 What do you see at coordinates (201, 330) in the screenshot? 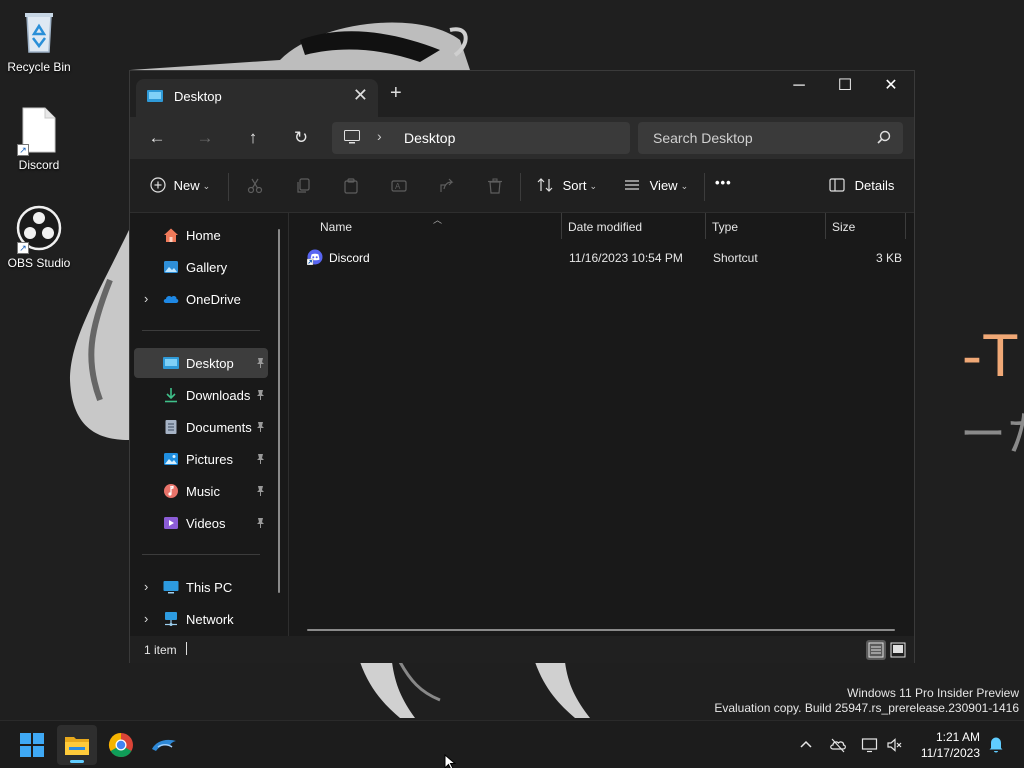
I see `sidebar-divider` at bounding box center [201, 330].